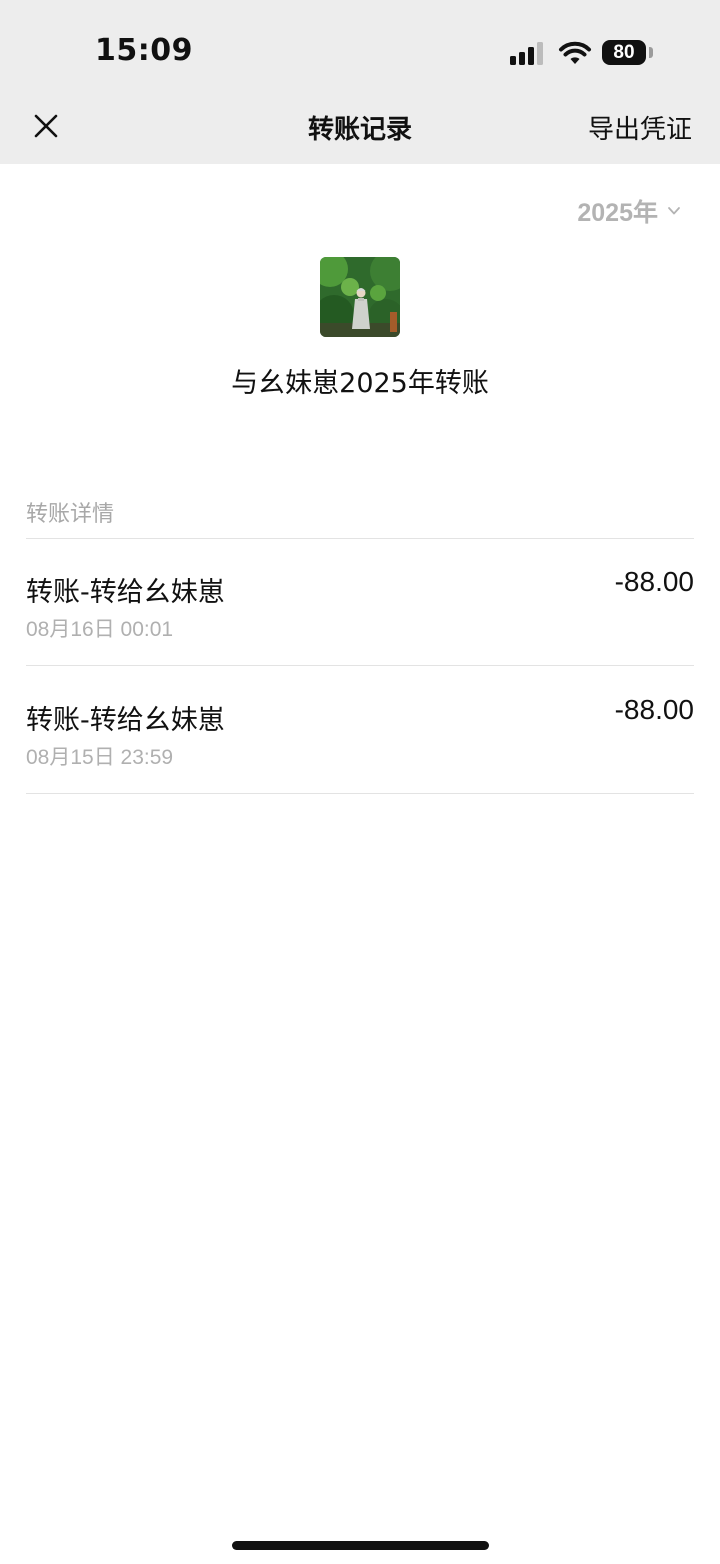 The image size is (720, 1564). Describe the element at coordinates (651, 52) in the screenshot. I see `battery-tip` at that location.